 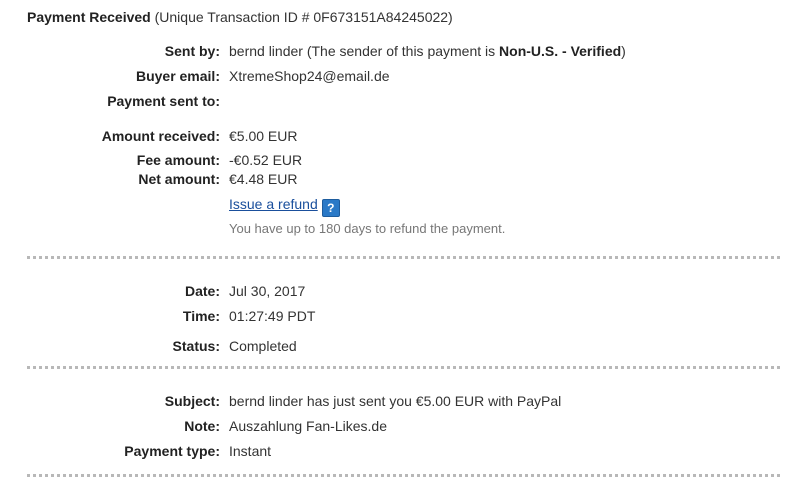 What do you see at coordinates (267, 291) in the screenshot?
I see `date-value: Jul 30, 2017` at bounding box center [267, 291].